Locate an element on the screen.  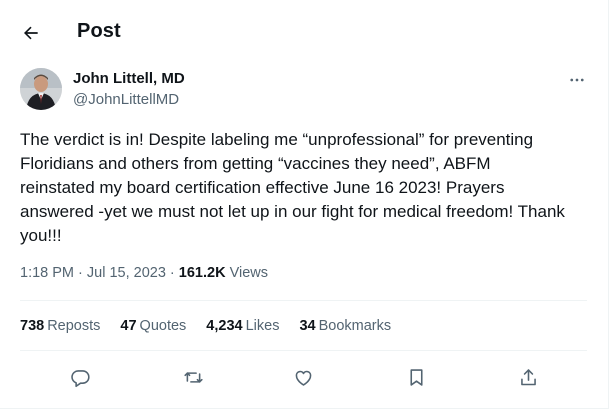
reposts-label: Reposts is located at coordinates (74, 326).